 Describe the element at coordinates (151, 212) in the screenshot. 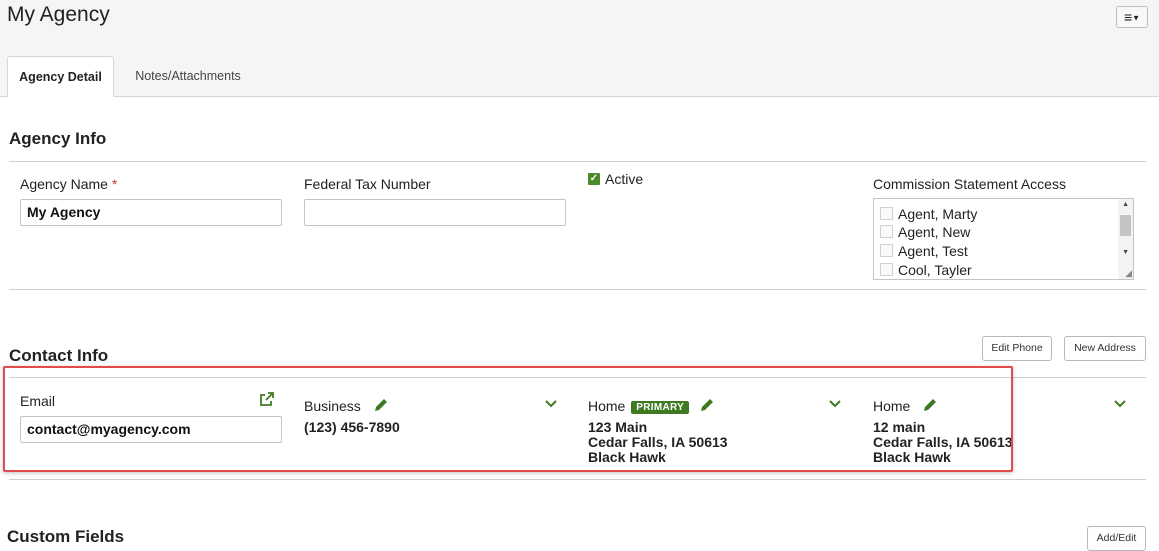

I see `agency-name-input: My Agency` at that location.